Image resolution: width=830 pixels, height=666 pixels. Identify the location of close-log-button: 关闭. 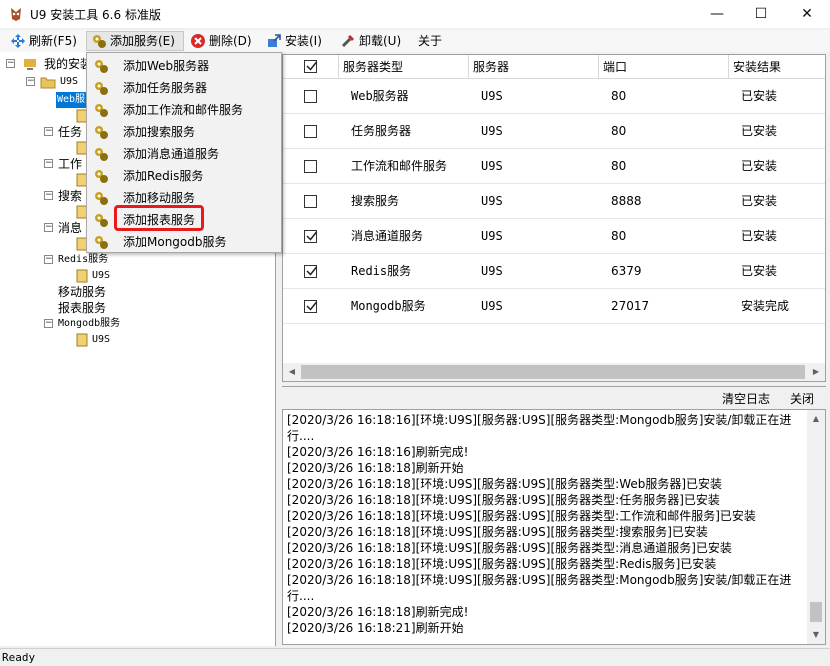
(802, 398).